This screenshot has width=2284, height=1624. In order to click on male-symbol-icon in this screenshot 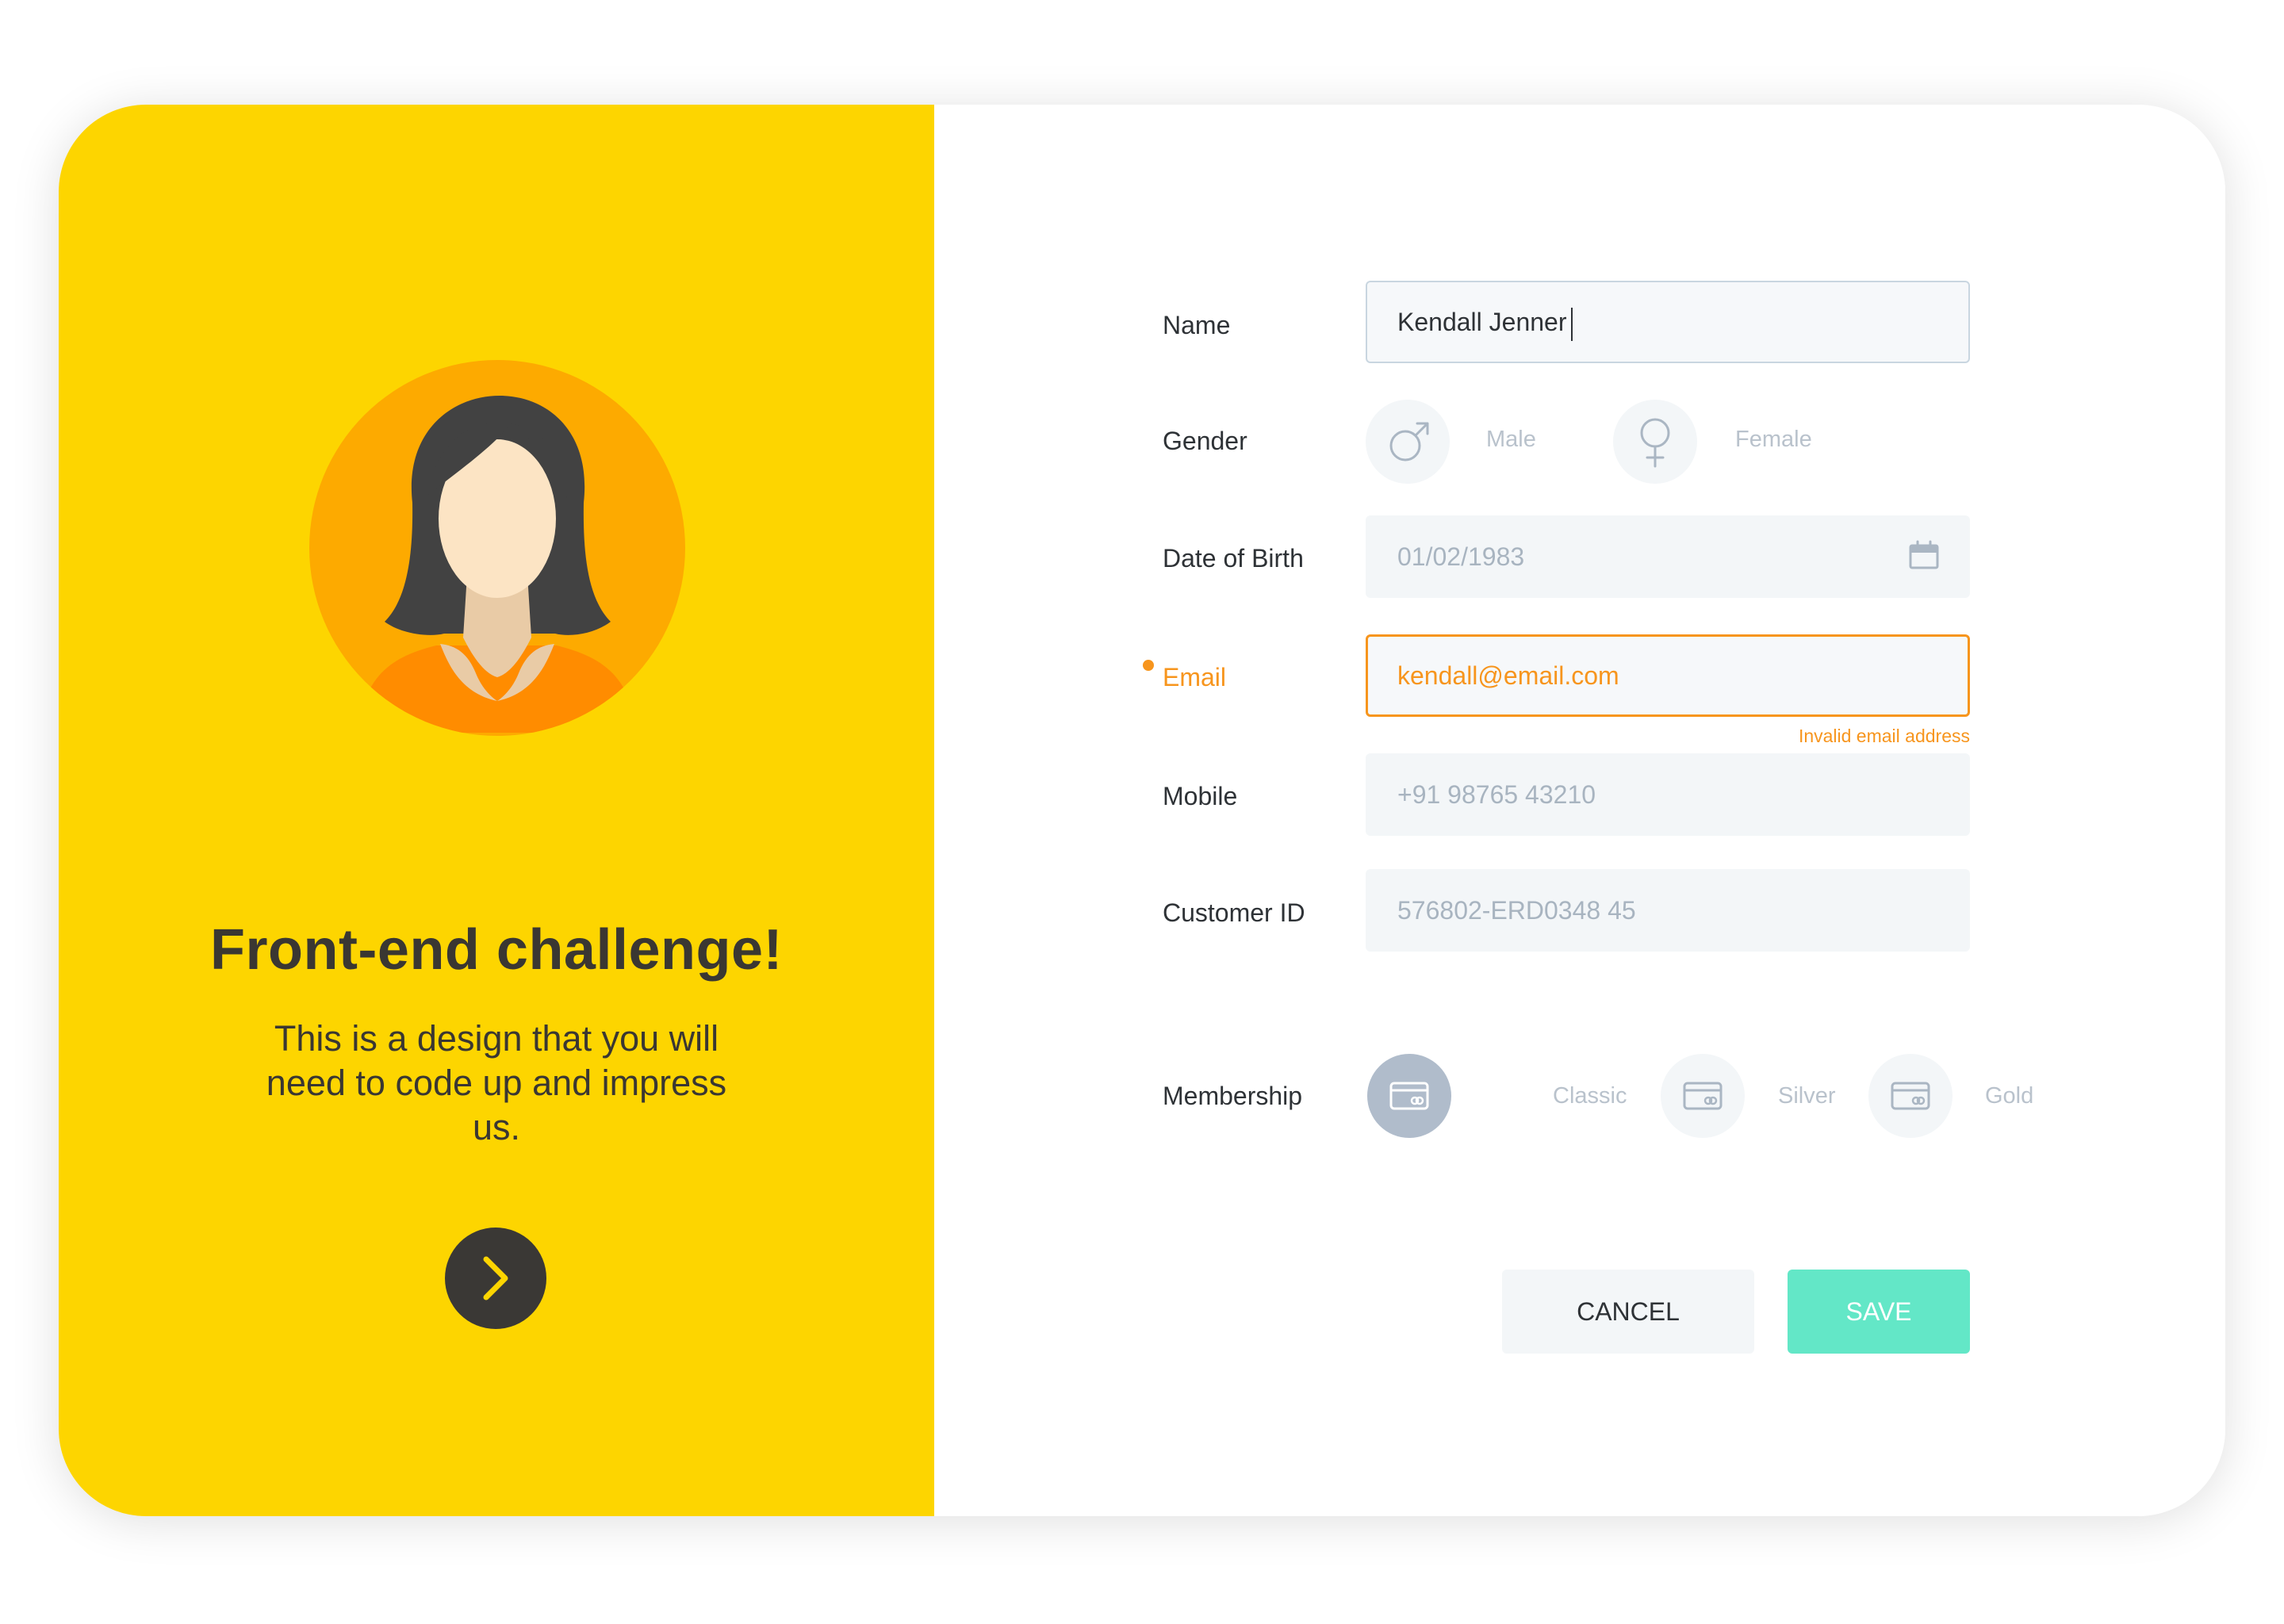, I will do `click(1409, 442)`.